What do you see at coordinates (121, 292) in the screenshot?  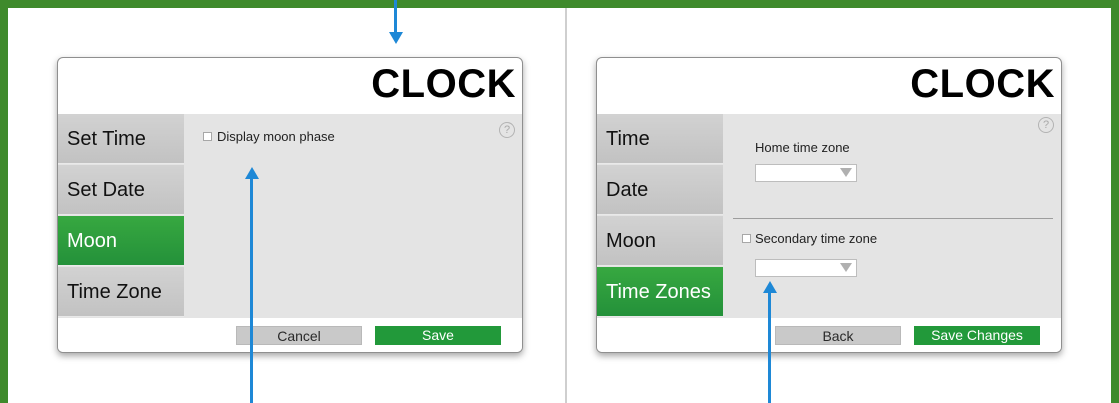 I see `nav-item-time-zone: Time Zone` at bounding box center [121, 292].